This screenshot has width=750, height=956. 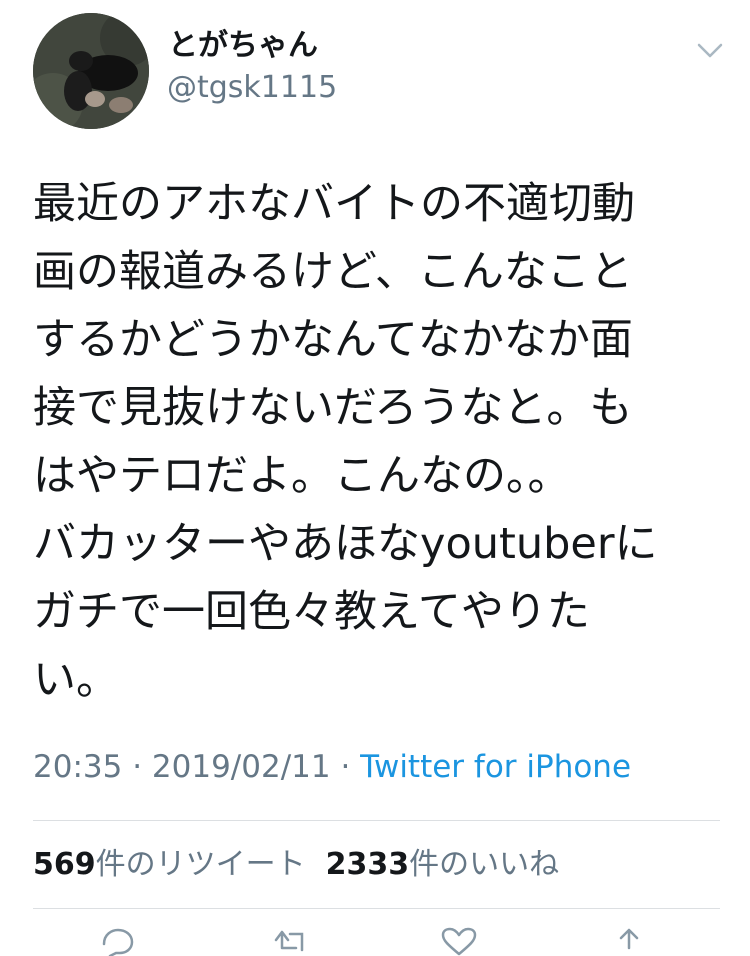 I want to click on retweets-stat: 569件のリツイート, so click(x=169, y=864).